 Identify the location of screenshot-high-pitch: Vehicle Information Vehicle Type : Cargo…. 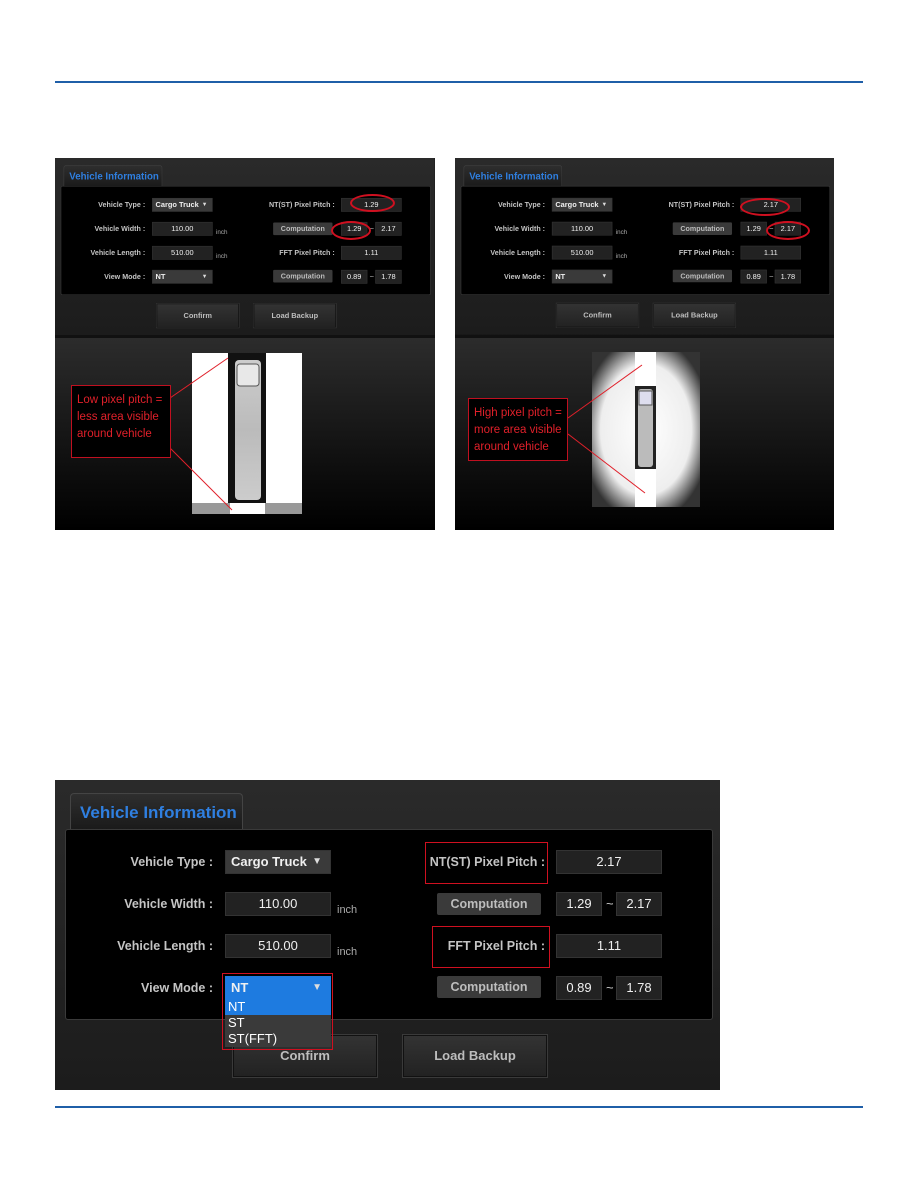
(644, 344).